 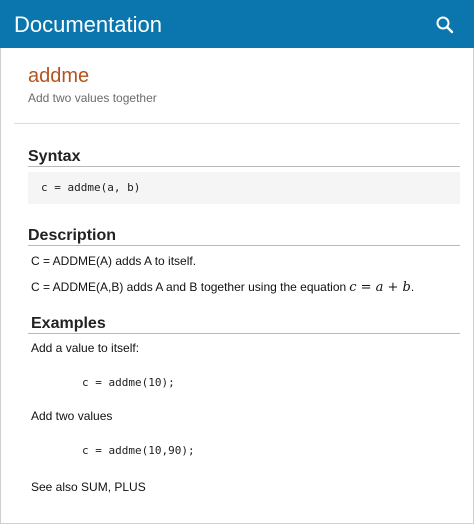 What do you see at coordinates (412, 287) in the screenshot?
I see `description-line-2-end: .` at bounding box center [412, 287].